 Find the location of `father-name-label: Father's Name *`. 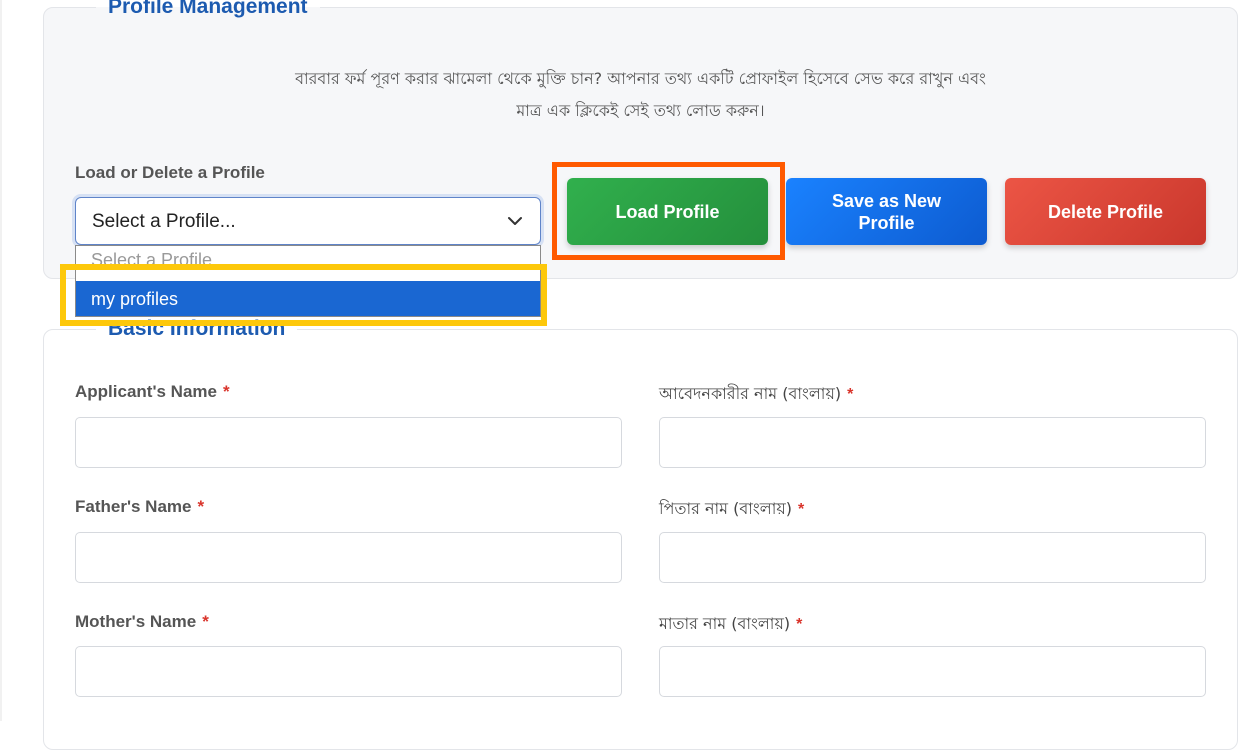

father-name-label: Father's Name * is located at coordinates (139, 507).